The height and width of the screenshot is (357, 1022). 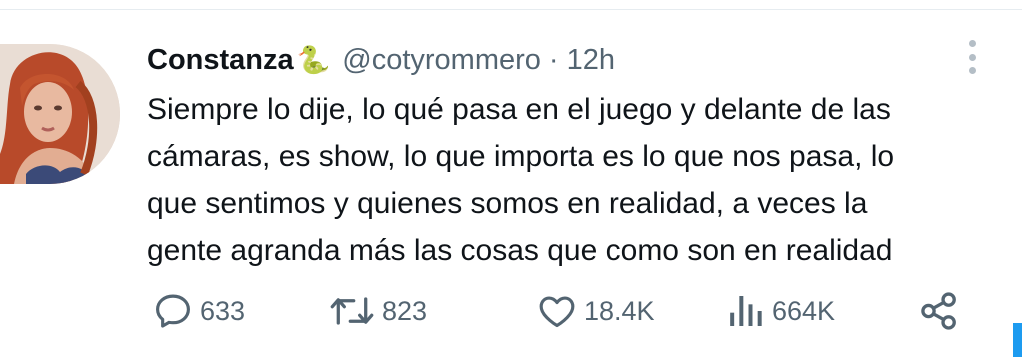 I want to click on reply-count: 633, so click(x=223, y=310).